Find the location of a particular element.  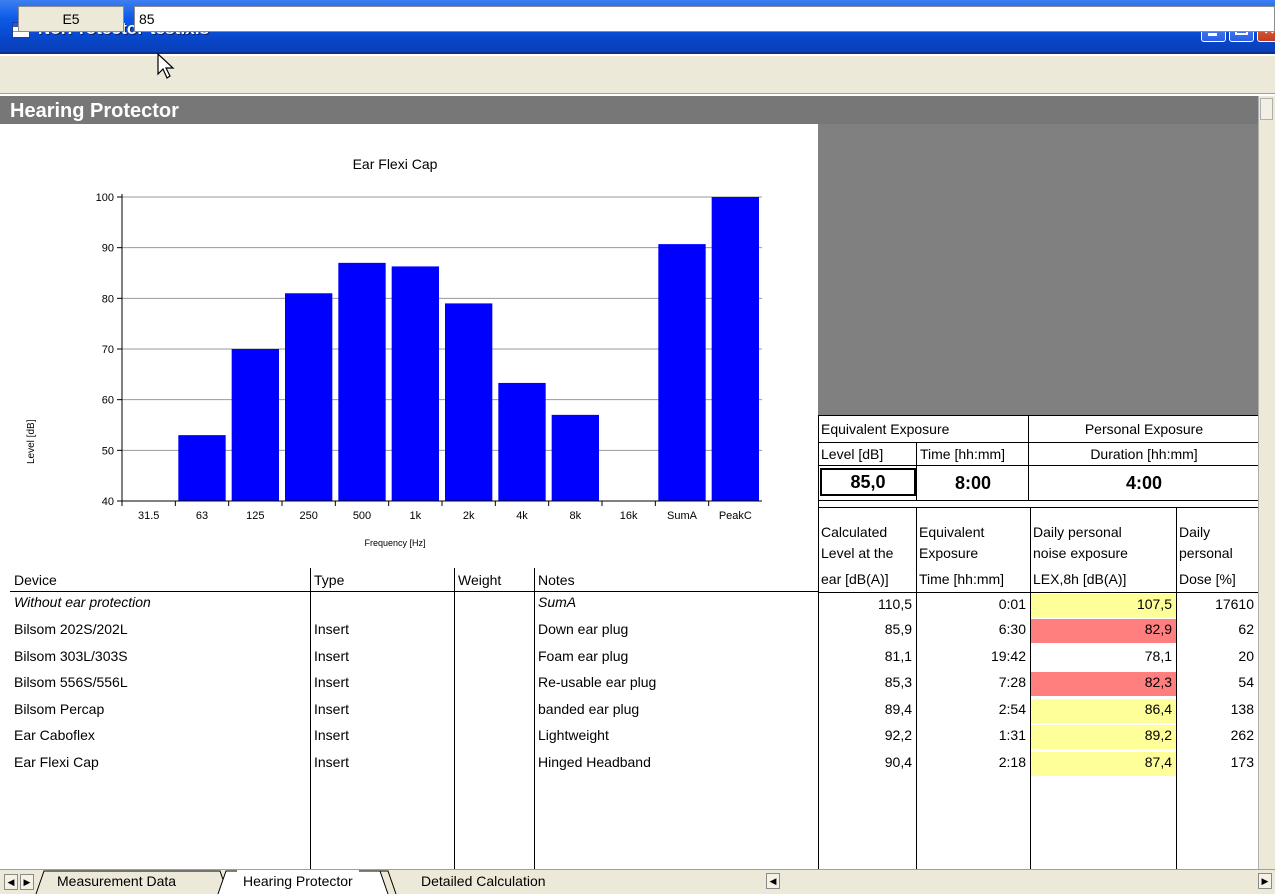

calc-header-3: ear [dB(A)] is located at coordinates (855, 579).